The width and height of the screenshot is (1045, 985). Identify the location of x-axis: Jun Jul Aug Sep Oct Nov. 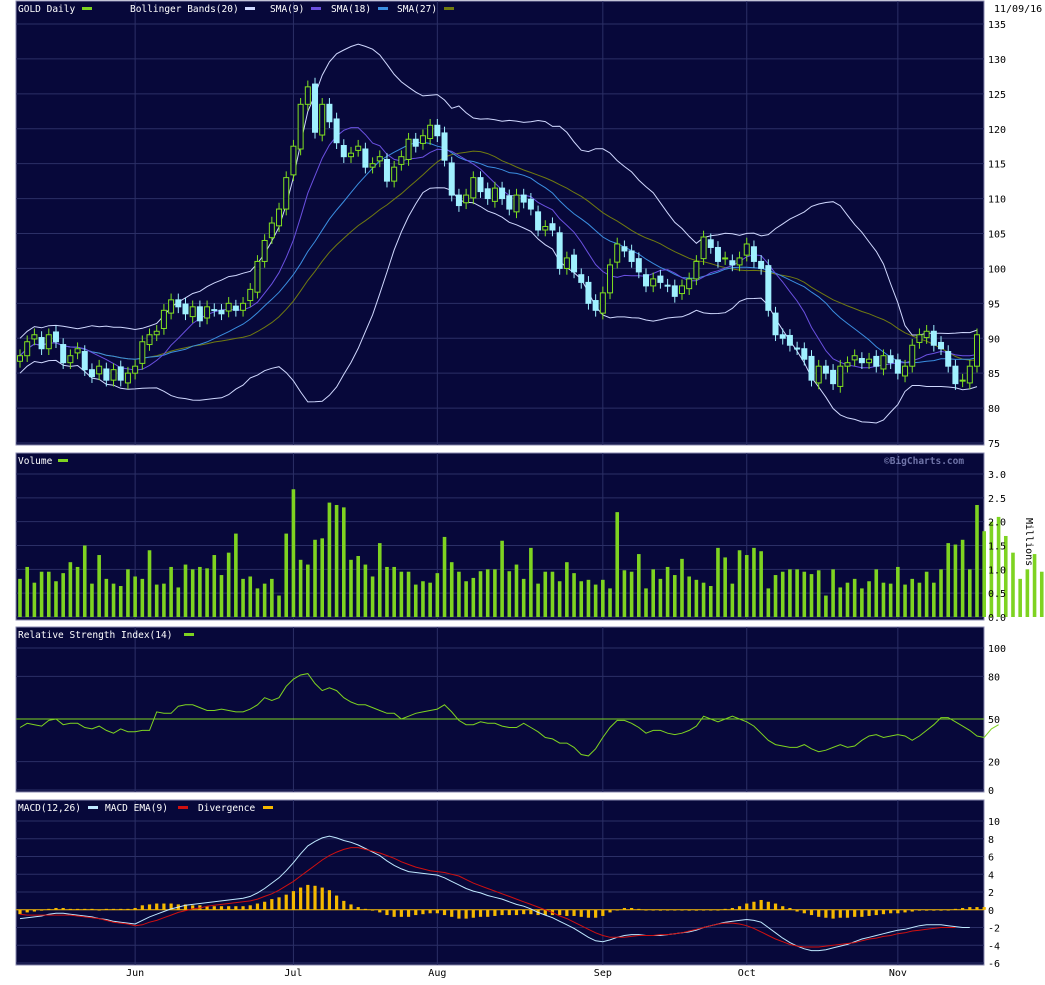
(516, 973).